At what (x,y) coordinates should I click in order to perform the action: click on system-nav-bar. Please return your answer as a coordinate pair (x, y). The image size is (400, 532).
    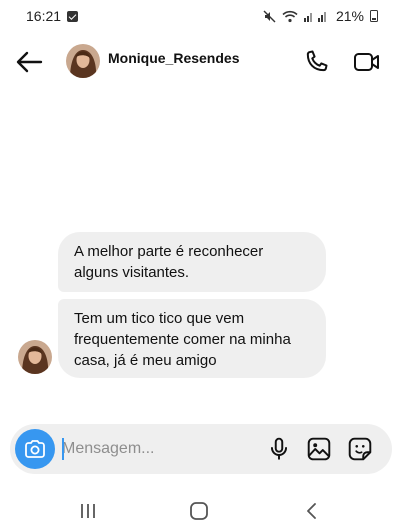
    Looking at the image, I should click on (200, 513).